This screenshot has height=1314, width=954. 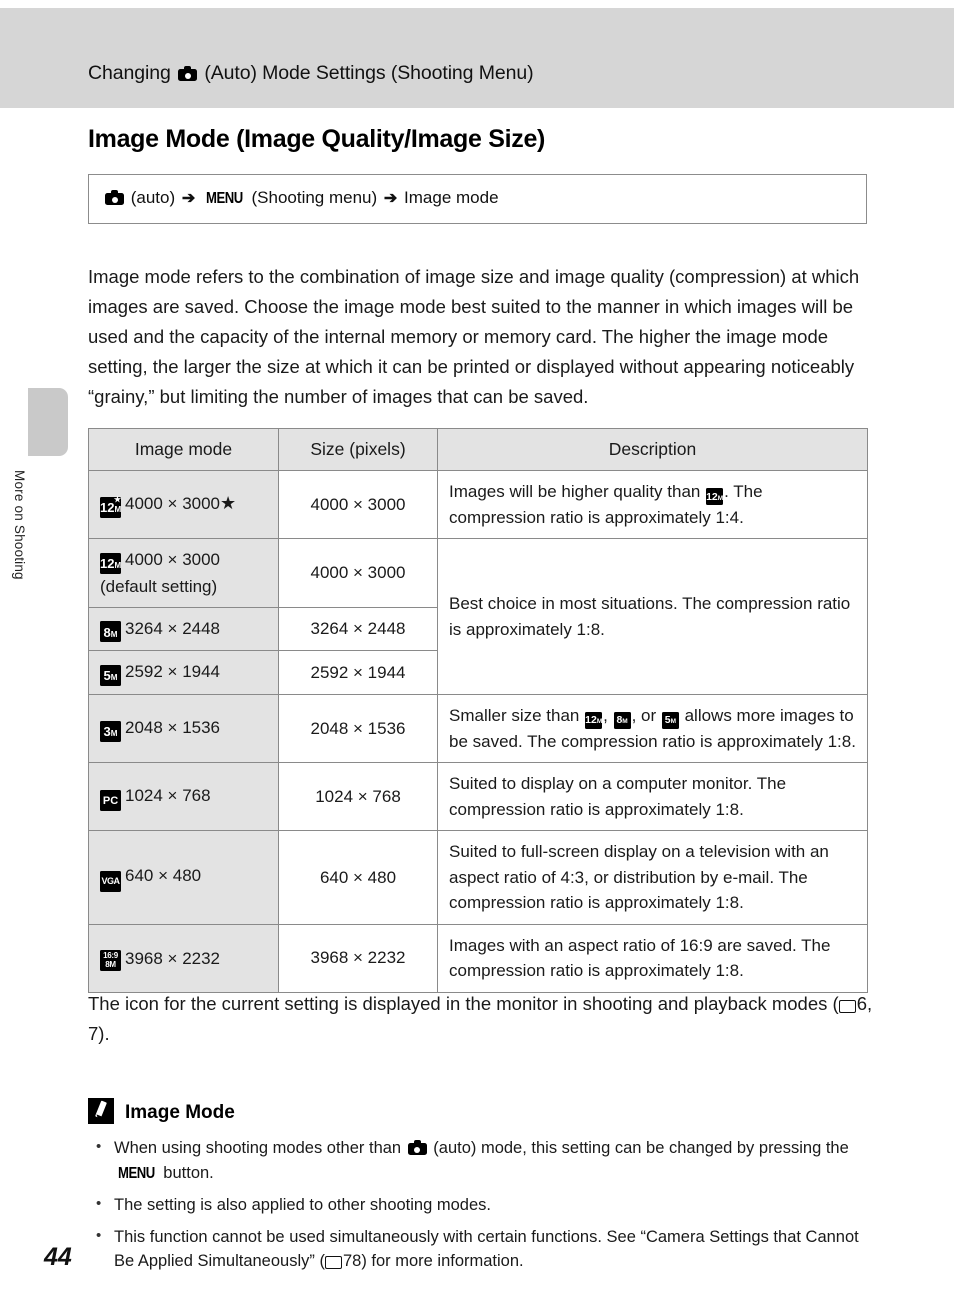 What do you see at coordinates (390, 198) in the screenshot?
I see `arrow-right-icon-2: ➔` at bounding box center [390, 198].